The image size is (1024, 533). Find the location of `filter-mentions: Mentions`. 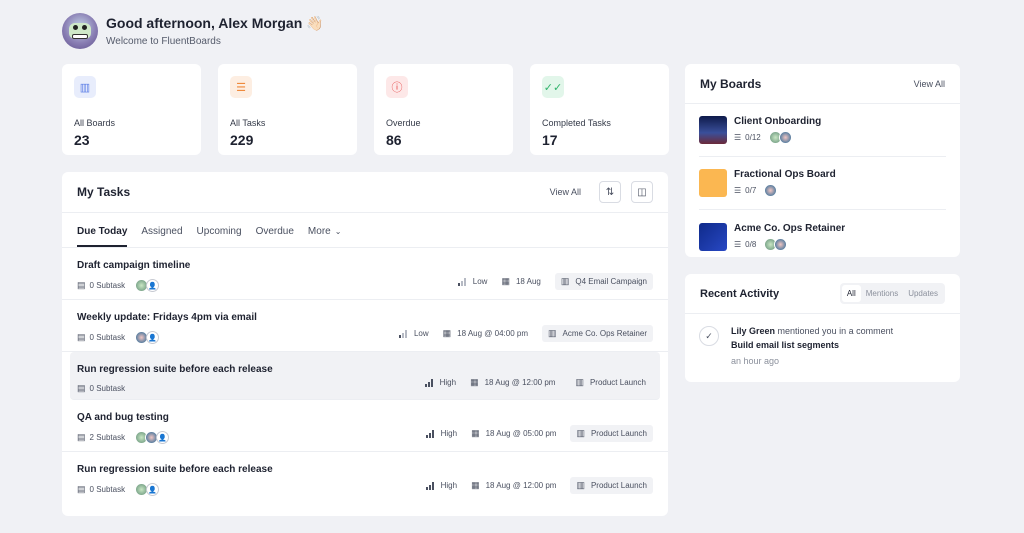

filter-mentions: Mentions is located at coordinates (882, 293).